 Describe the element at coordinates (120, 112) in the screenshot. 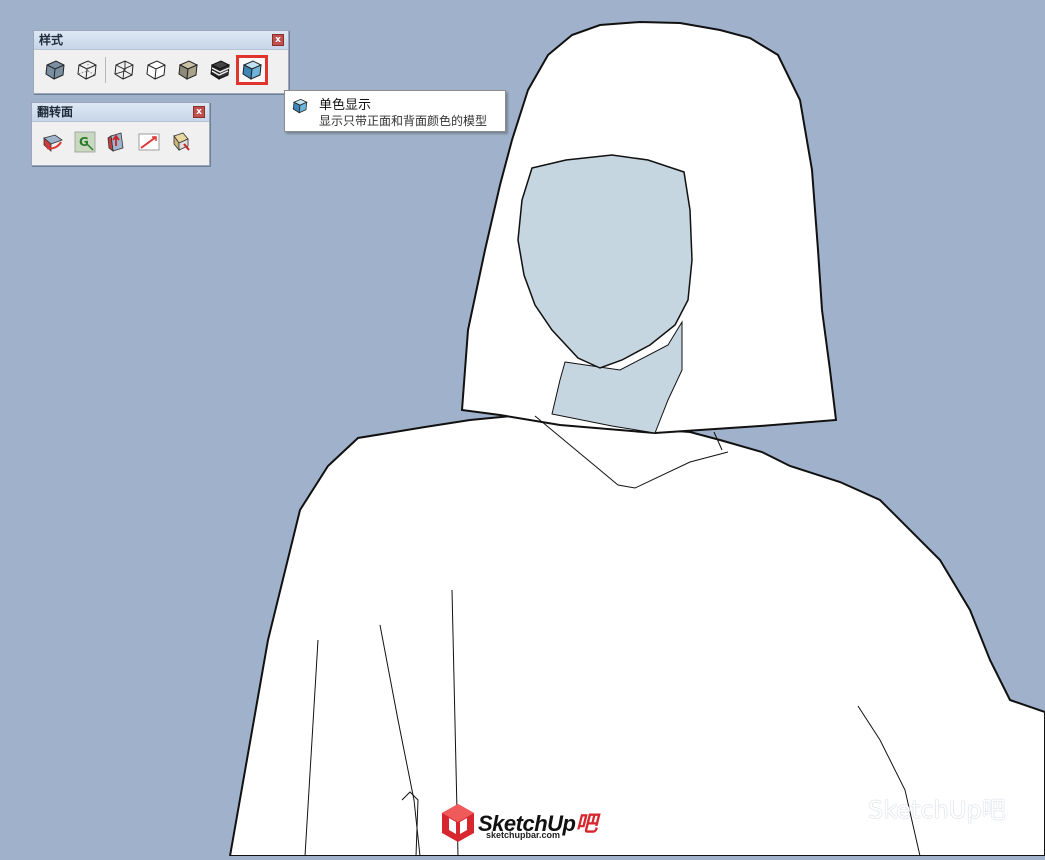

I see `reverse-faces-palette-titlebar: 翻转面 x` at that location.